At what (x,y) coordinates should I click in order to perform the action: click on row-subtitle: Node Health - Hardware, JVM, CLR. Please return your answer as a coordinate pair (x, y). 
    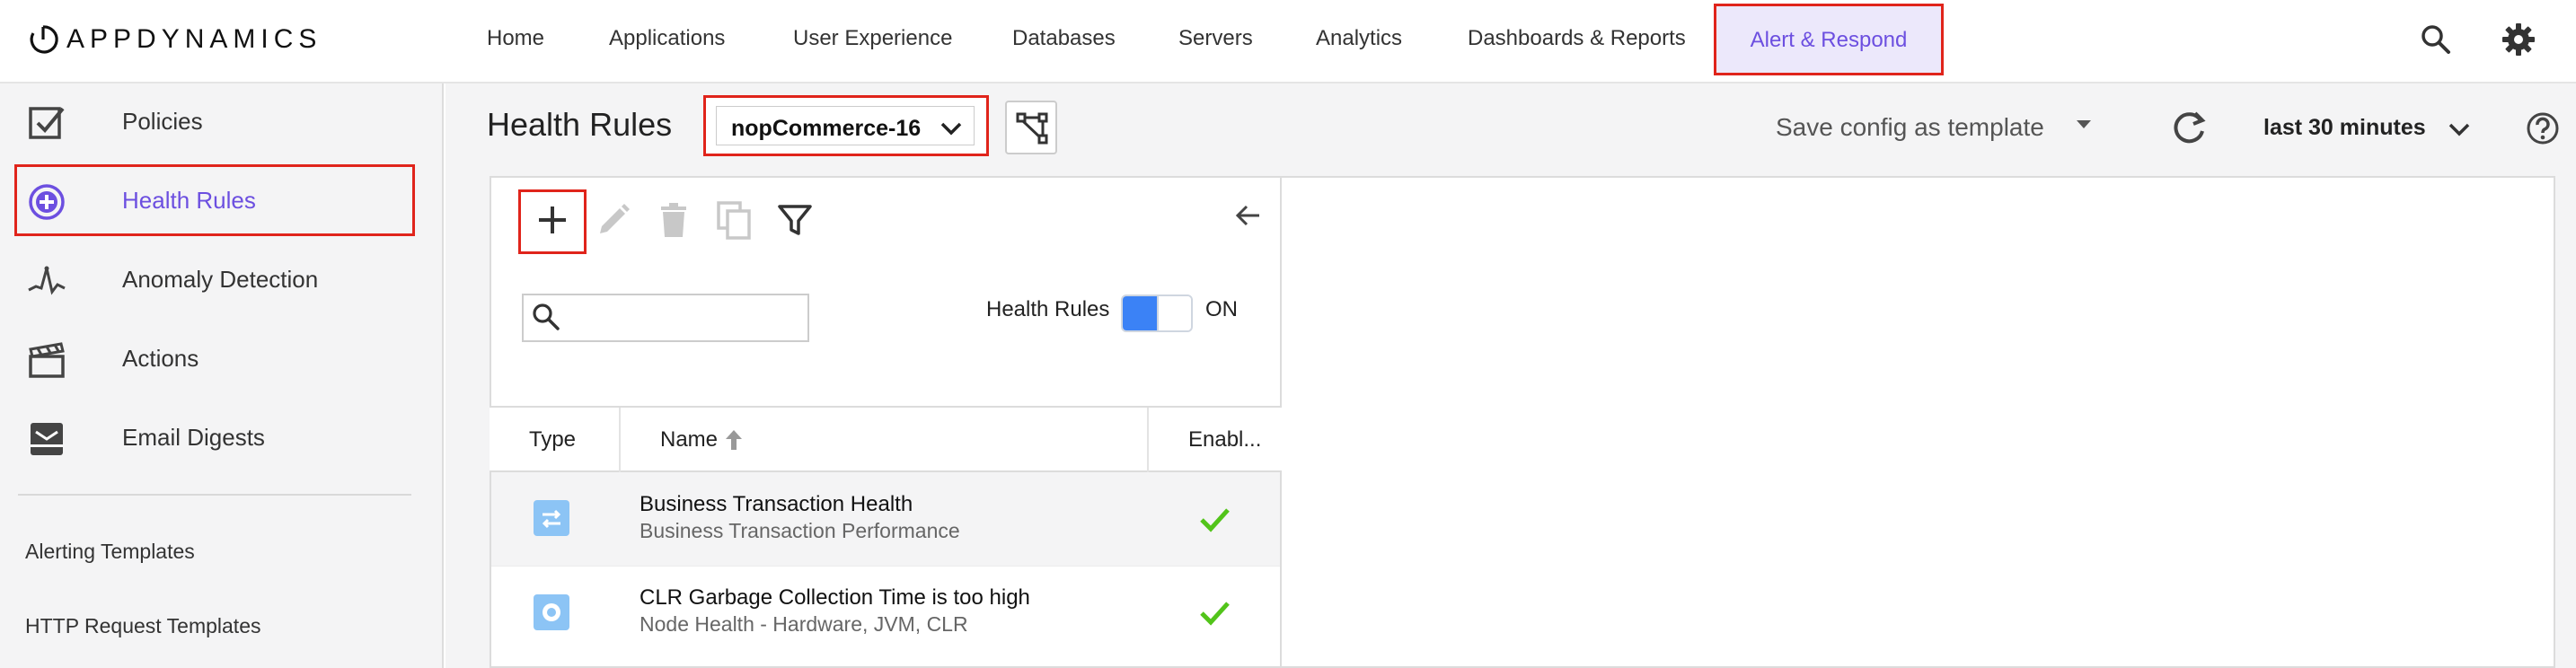
    Looking at the image, I should click on (804, 624).